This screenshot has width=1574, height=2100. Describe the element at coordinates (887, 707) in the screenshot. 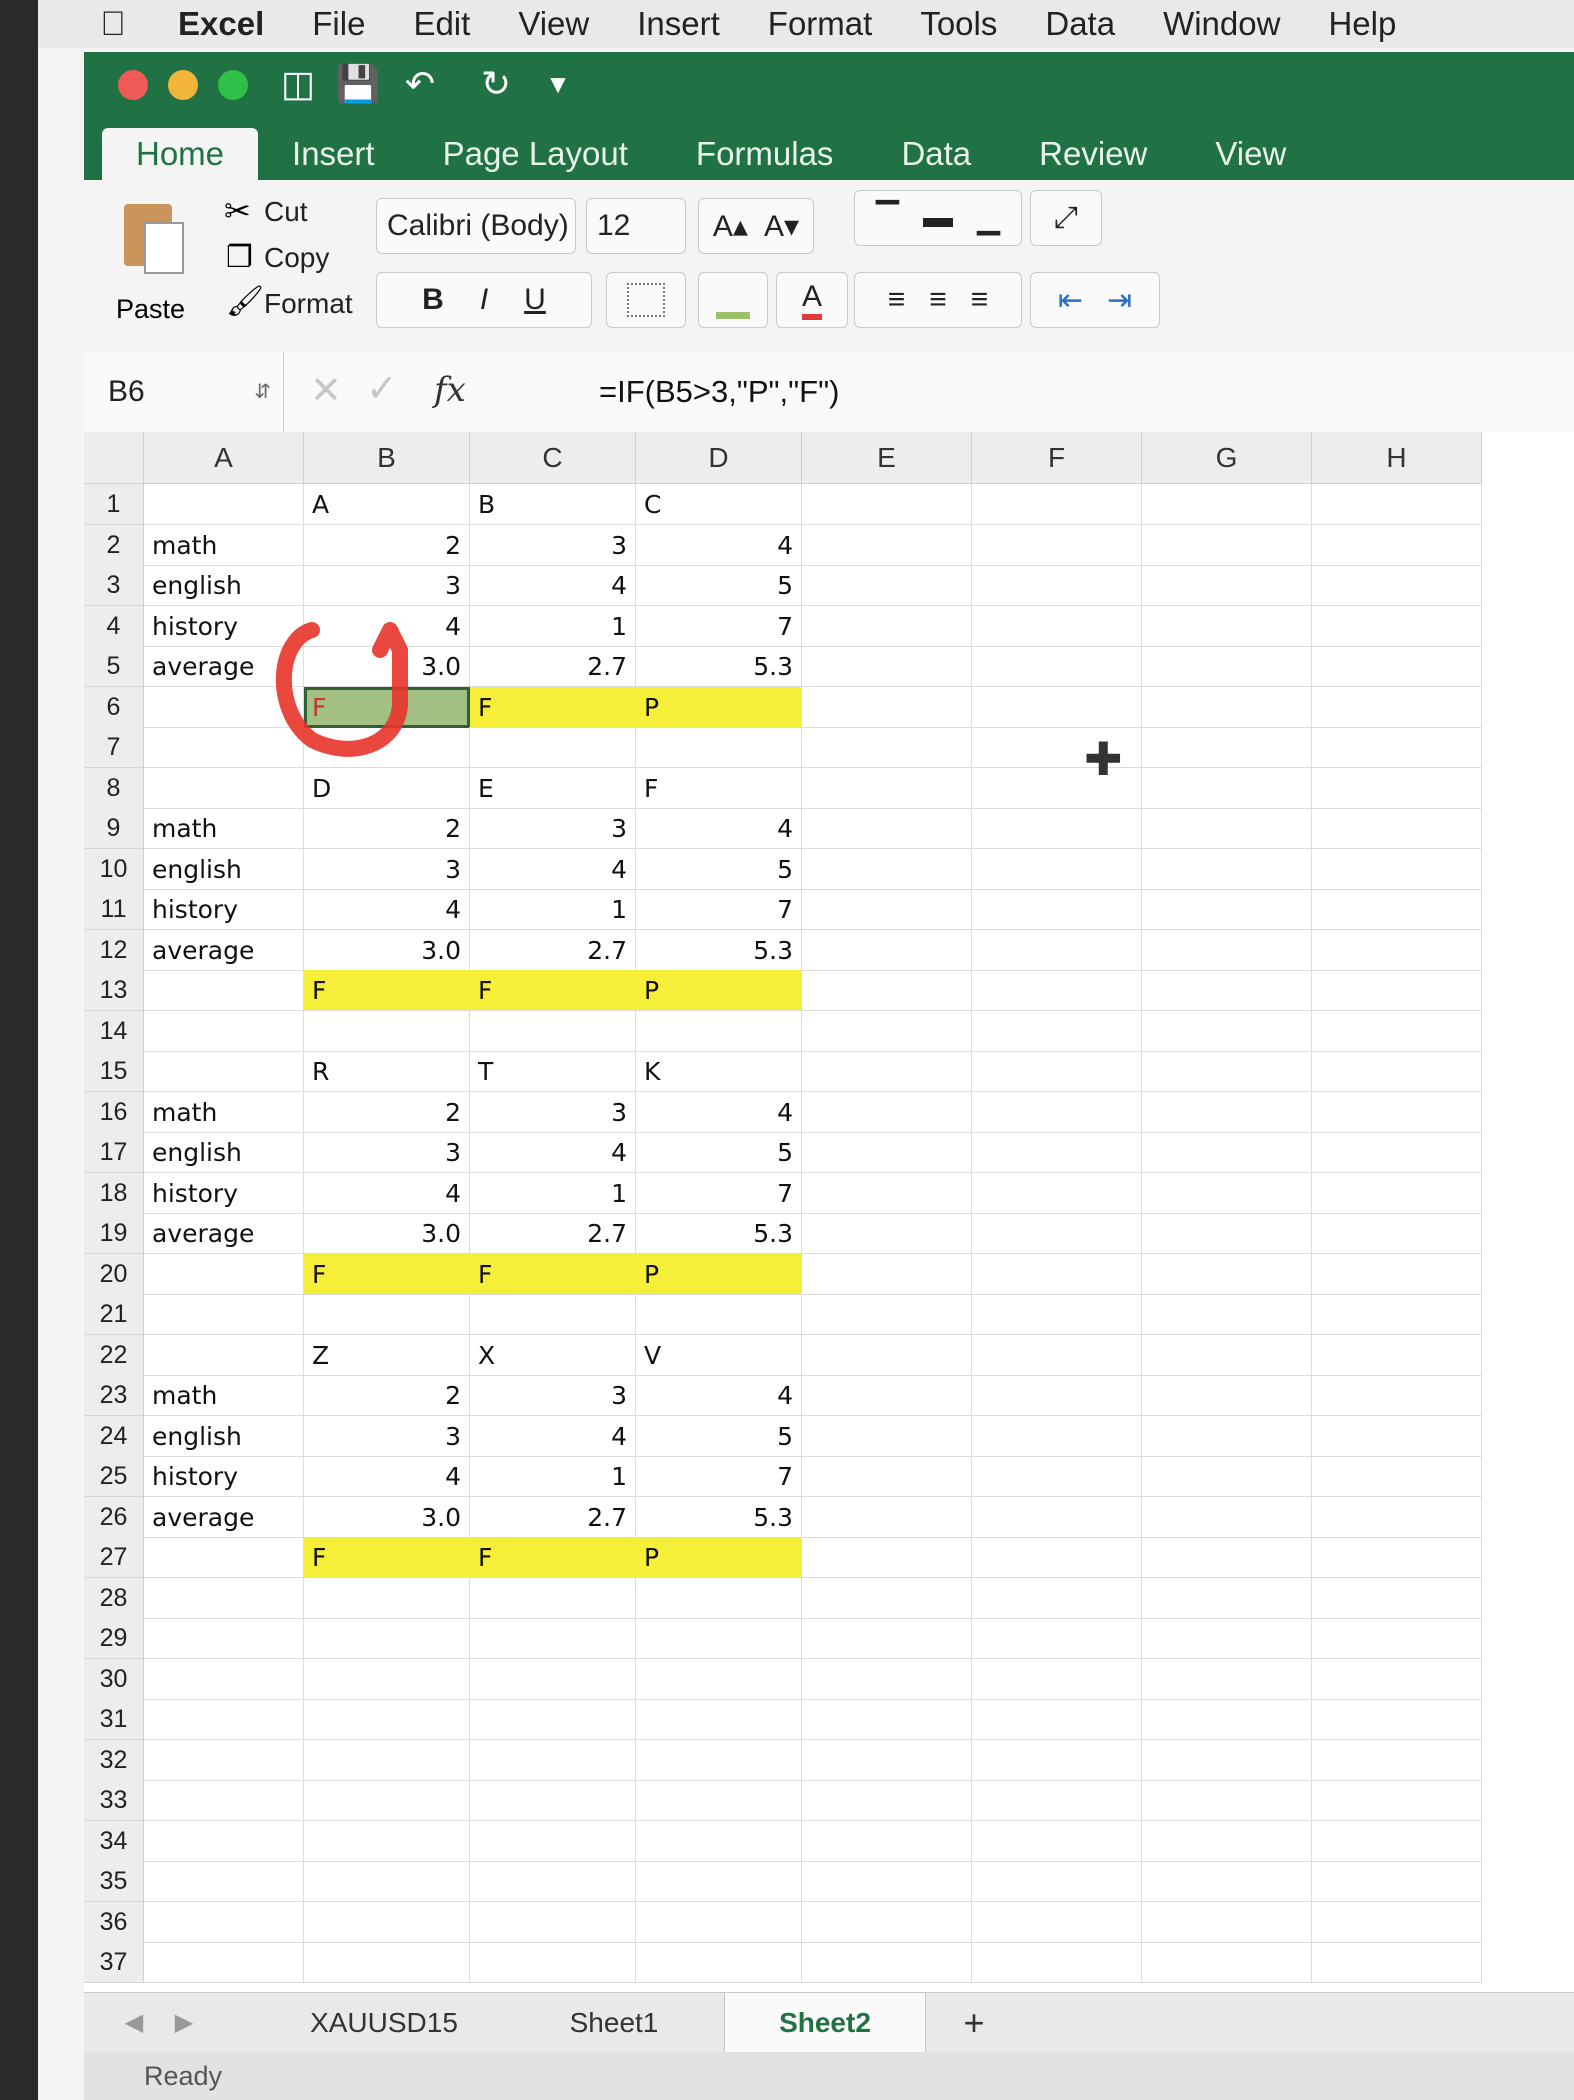

I see `cell-e6` at that location.